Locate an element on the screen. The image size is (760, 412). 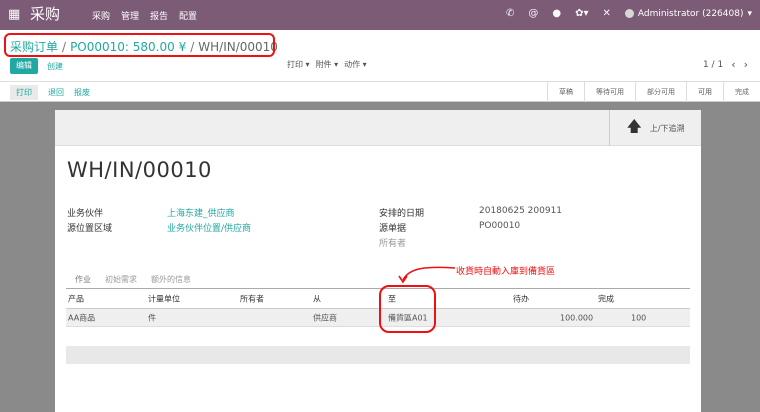
menu-report: 报告 is located at coordinates (159, 15).